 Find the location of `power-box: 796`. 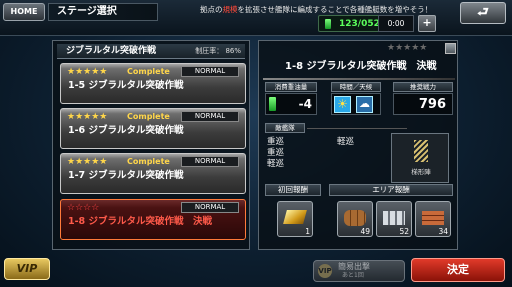

power-box: 796 is located at coordinates (423, 104).